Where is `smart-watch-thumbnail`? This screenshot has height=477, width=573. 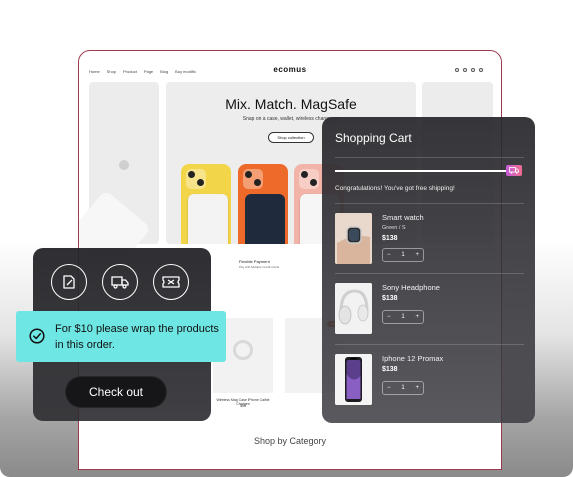
smart-watch-thumbnail is located at coordinates (353, 238).